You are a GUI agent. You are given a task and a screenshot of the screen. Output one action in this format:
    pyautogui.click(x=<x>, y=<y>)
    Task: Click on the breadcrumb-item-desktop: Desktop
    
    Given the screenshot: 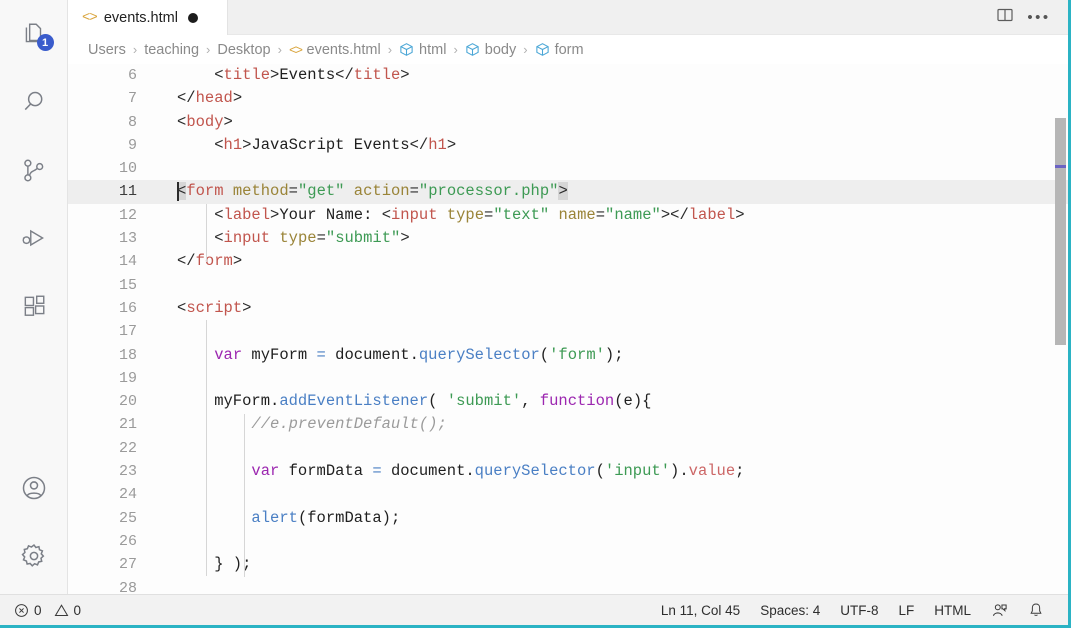 What is the action you would take?
    pyautogui.click(x=243, y=50)
    